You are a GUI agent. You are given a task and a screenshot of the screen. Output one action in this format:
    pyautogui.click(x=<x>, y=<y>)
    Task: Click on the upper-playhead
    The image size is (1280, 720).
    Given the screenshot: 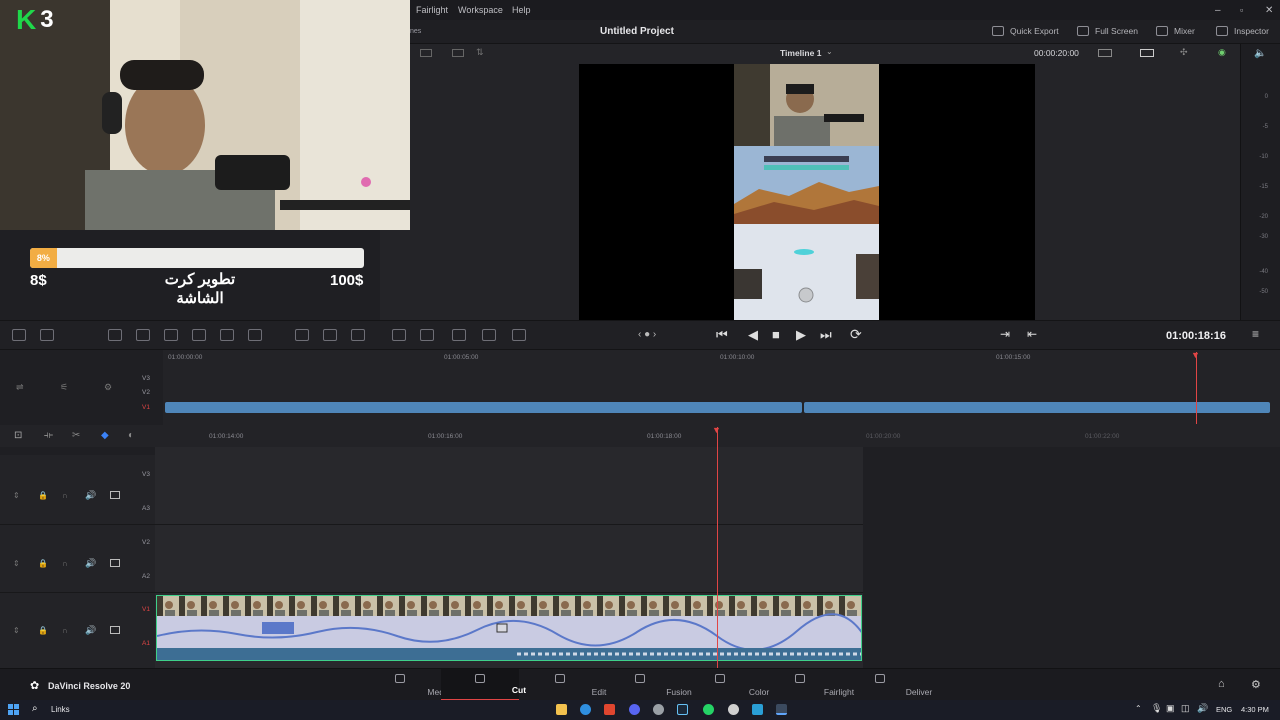 What is the action you would take?
    pyautogui.click(x=1196, y=388)
    